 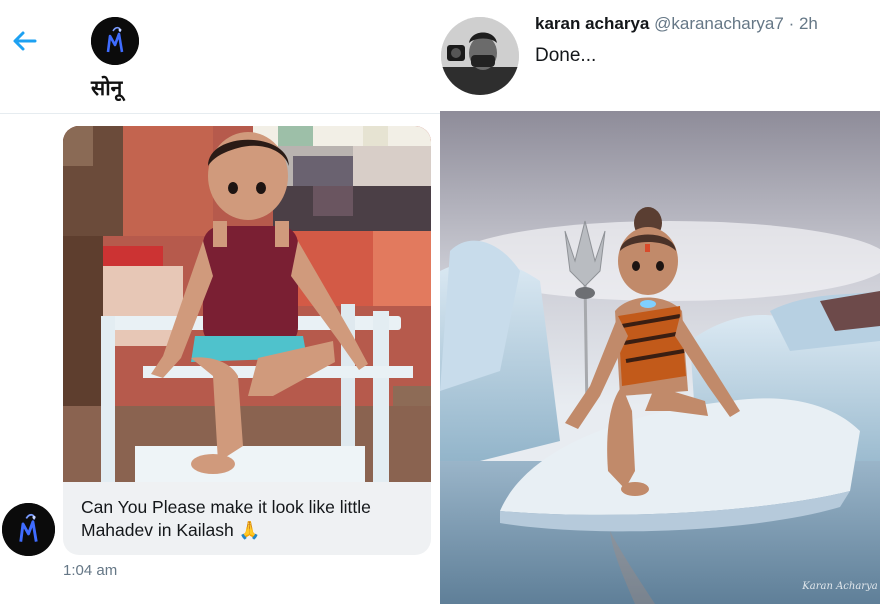 What do you see at coordinates (220, 57) in the screenshot?
I see `conversation-header: सोनू` at bounding box center [220, 57].